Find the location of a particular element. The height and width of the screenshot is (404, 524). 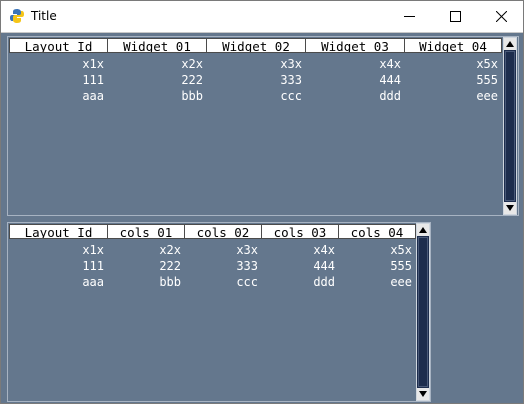

title-bar: Title is located at coordinates (262, 17).